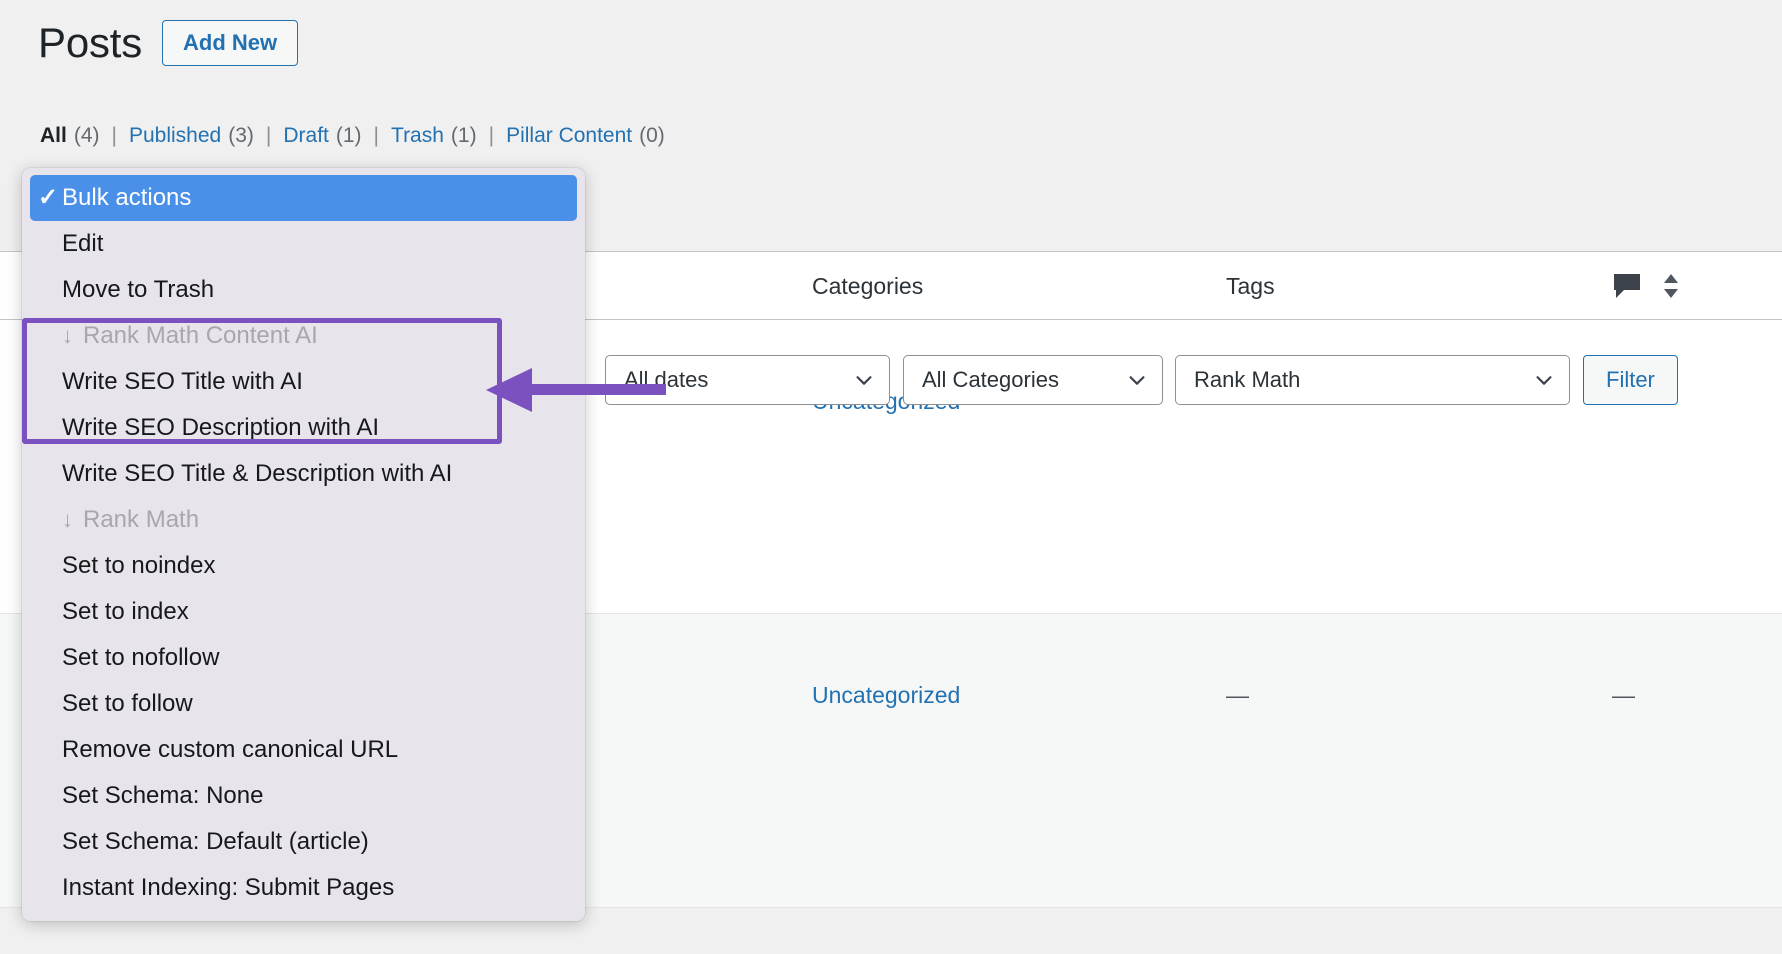  Describe the element at coordinates (141, 519) in the screenshot. I see `dropdown-group-label: Rank Math` at that location.